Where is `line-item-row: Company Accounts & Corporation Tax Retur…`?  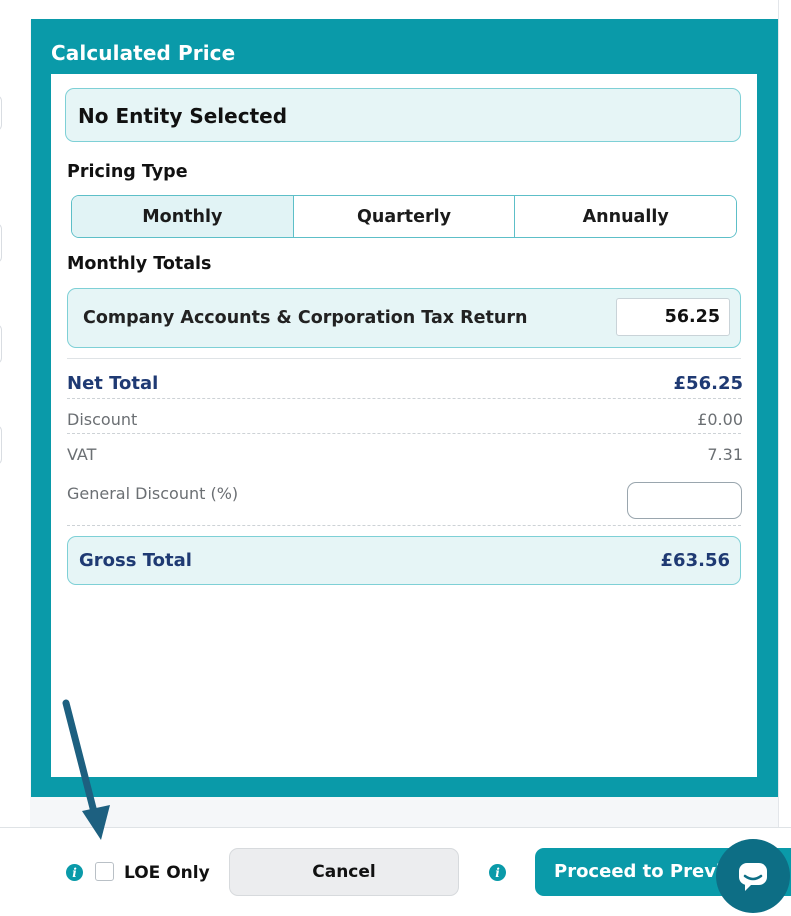
line-item-row: Company Accounts & Corporation Tax Retur… is located at coordinates (404, 318).